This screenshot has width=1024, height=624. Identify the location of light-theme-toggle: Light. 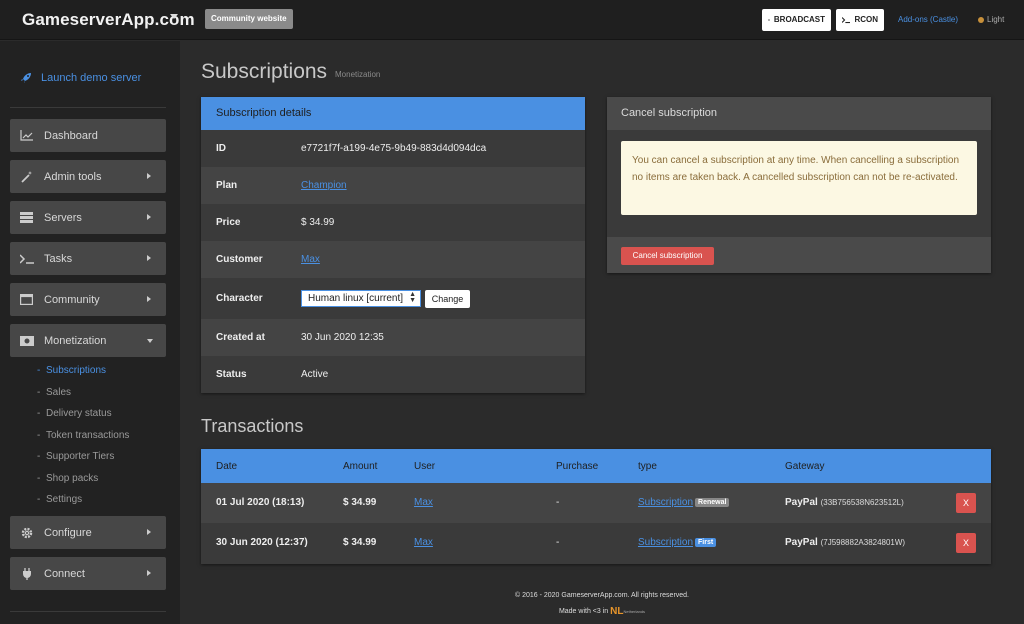
(991, 19).